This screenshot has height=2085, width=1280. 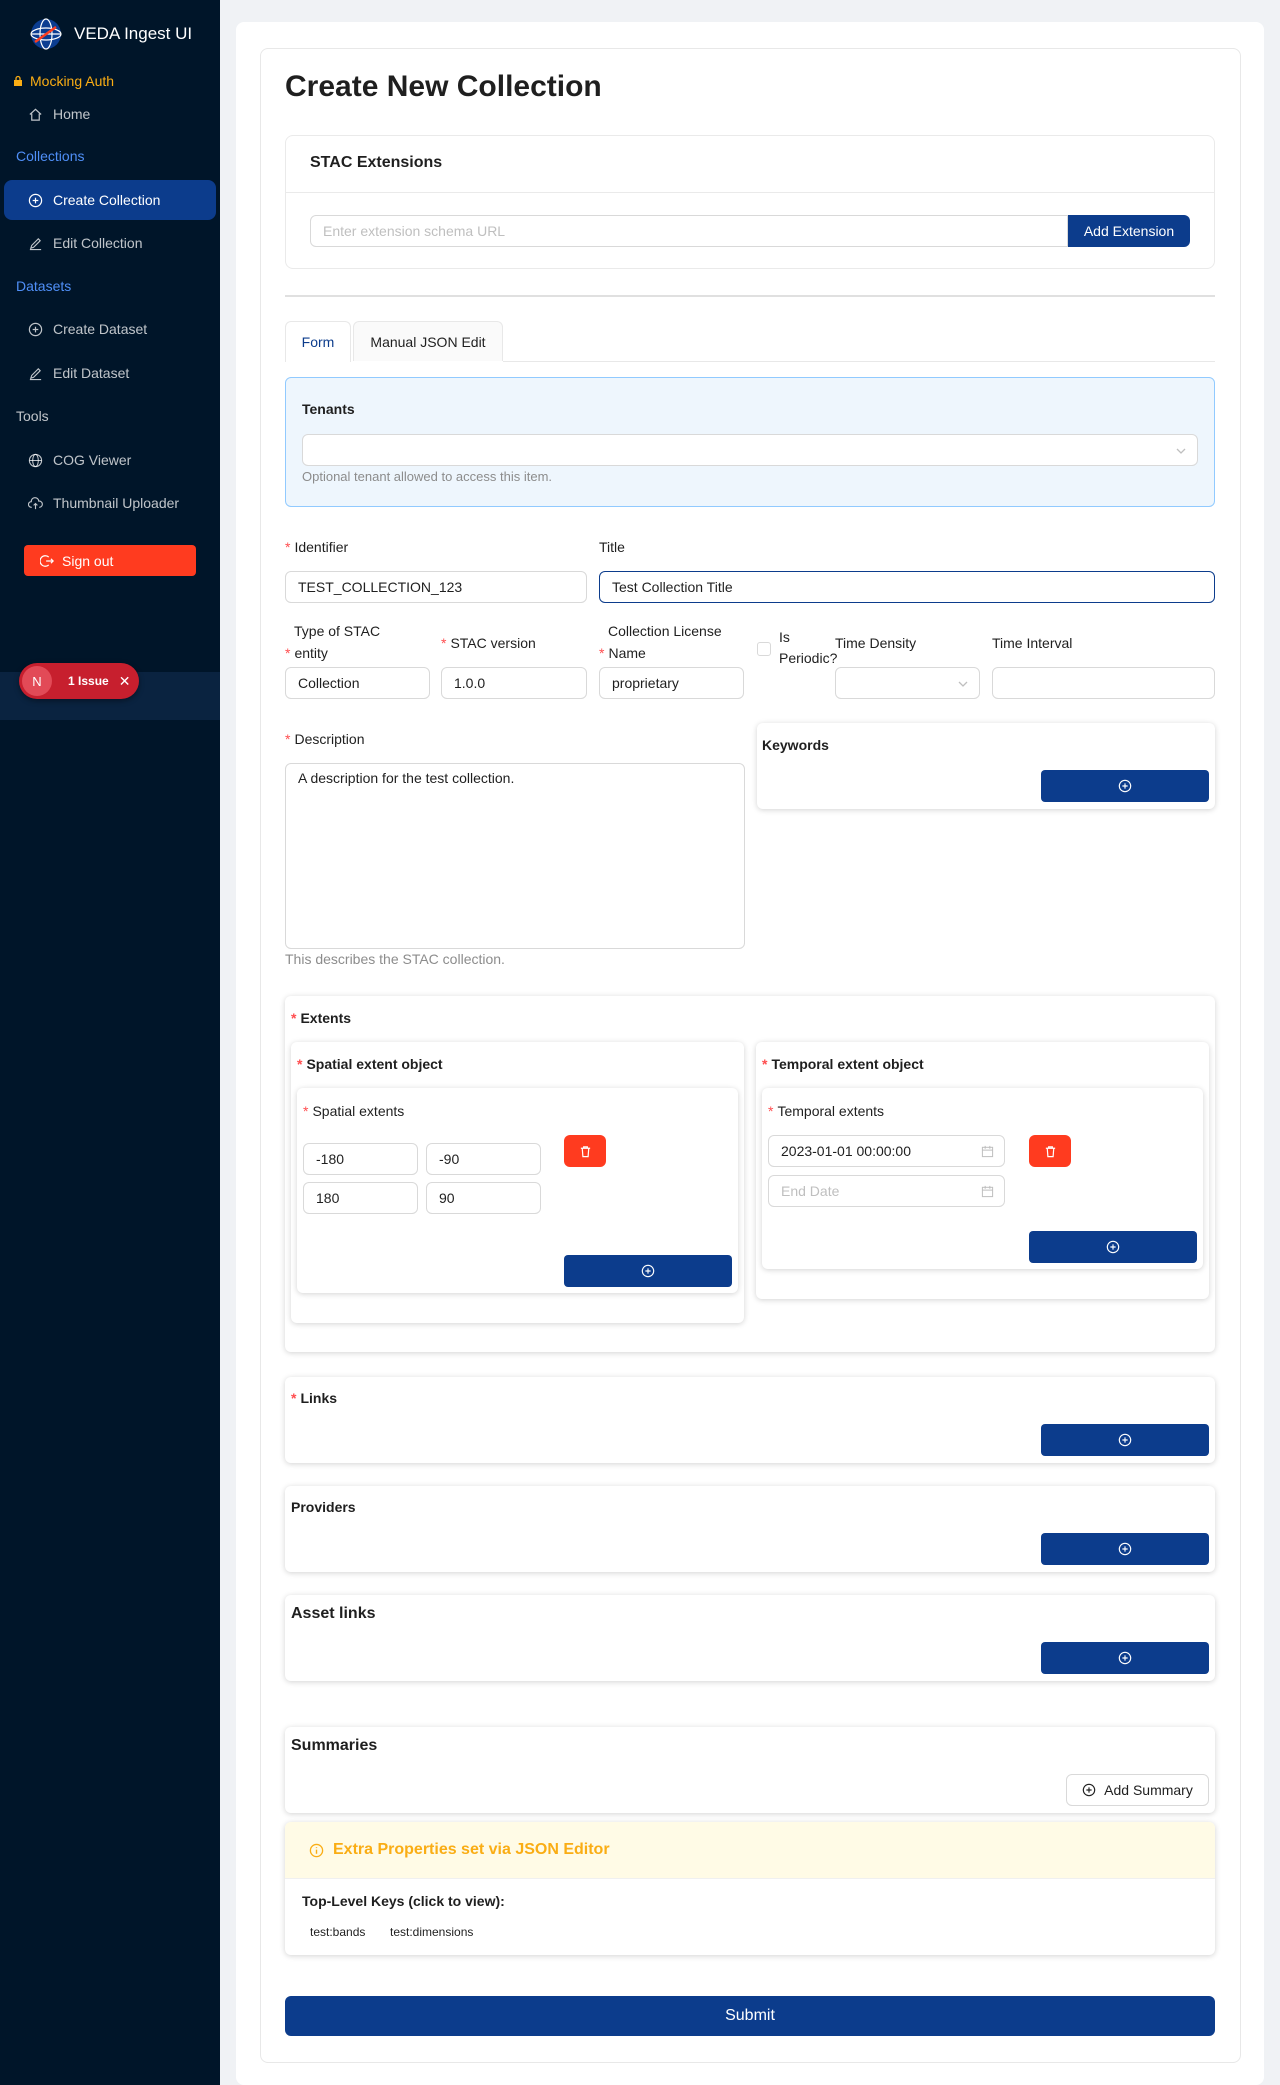 What do you see at coordinates (107, 200) in the screenshot?
I see `sidebar-item-label: Create Collection` at bounding box center [107, 200].